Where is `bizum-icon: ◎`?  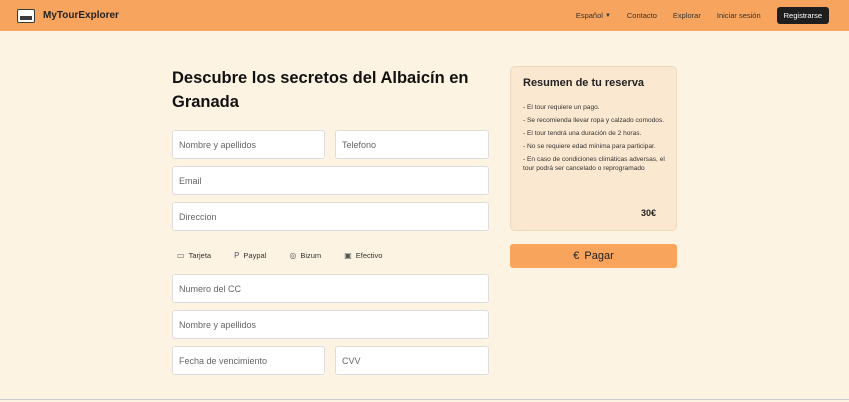
bizum-icon: ◎ is located at coordinates (293, 255).